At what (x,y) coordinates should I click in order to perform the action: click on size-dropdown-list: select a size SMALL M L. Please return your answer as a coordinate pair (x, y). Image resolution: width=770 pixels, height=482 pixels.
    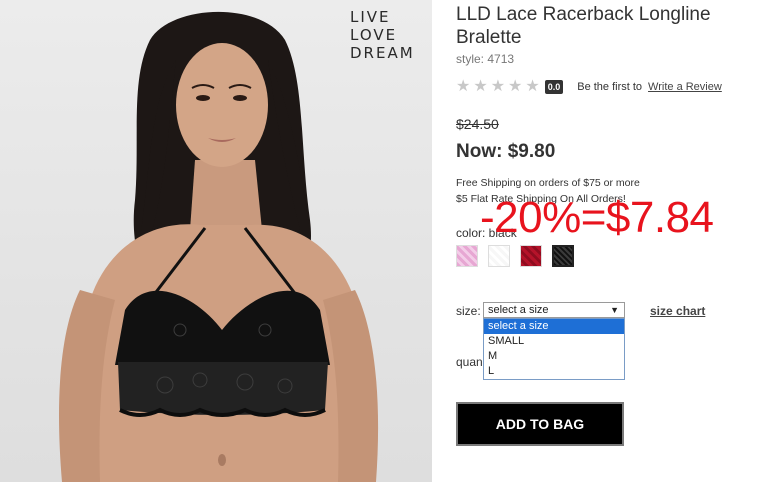
    Looking at the image, I should click on (554, 349).